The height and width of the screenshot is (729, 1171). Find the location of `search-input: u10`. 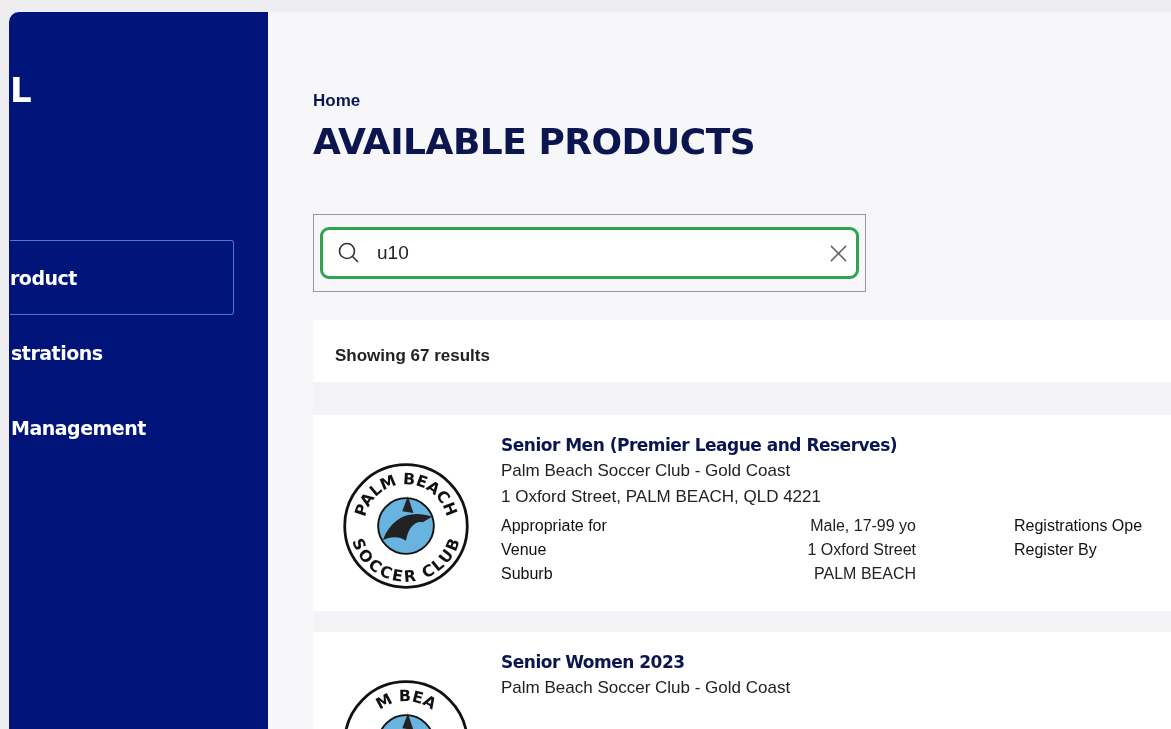

search-input: u10 is located at coordinates (602, 253).